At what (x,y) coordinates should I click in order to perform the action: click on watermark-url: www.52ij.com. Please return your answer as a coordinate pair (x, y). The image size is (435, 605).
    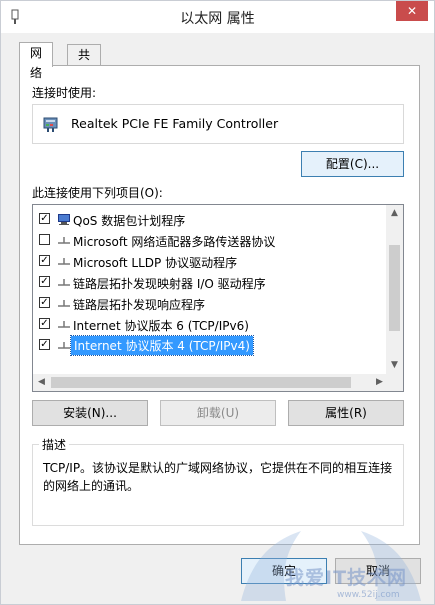
    Looking at the image, I should click on (368, 595).